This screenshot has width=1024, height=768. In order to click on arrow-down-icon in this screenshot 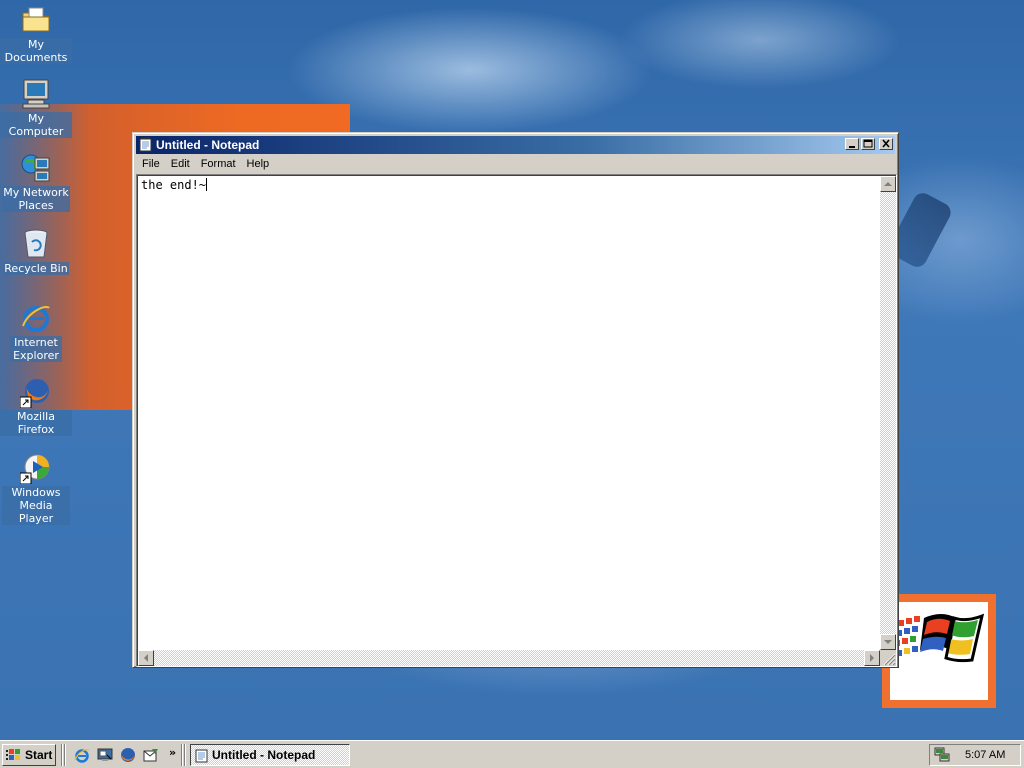, I will do `click(888, 642)`.